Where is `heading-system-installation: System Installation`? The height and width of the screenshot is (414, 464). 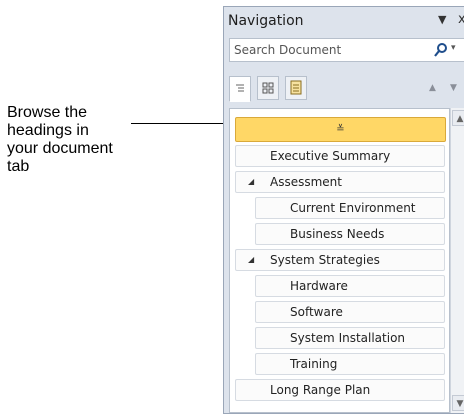 heading-system-installation: System Installation is located at coordinates (350, 338).